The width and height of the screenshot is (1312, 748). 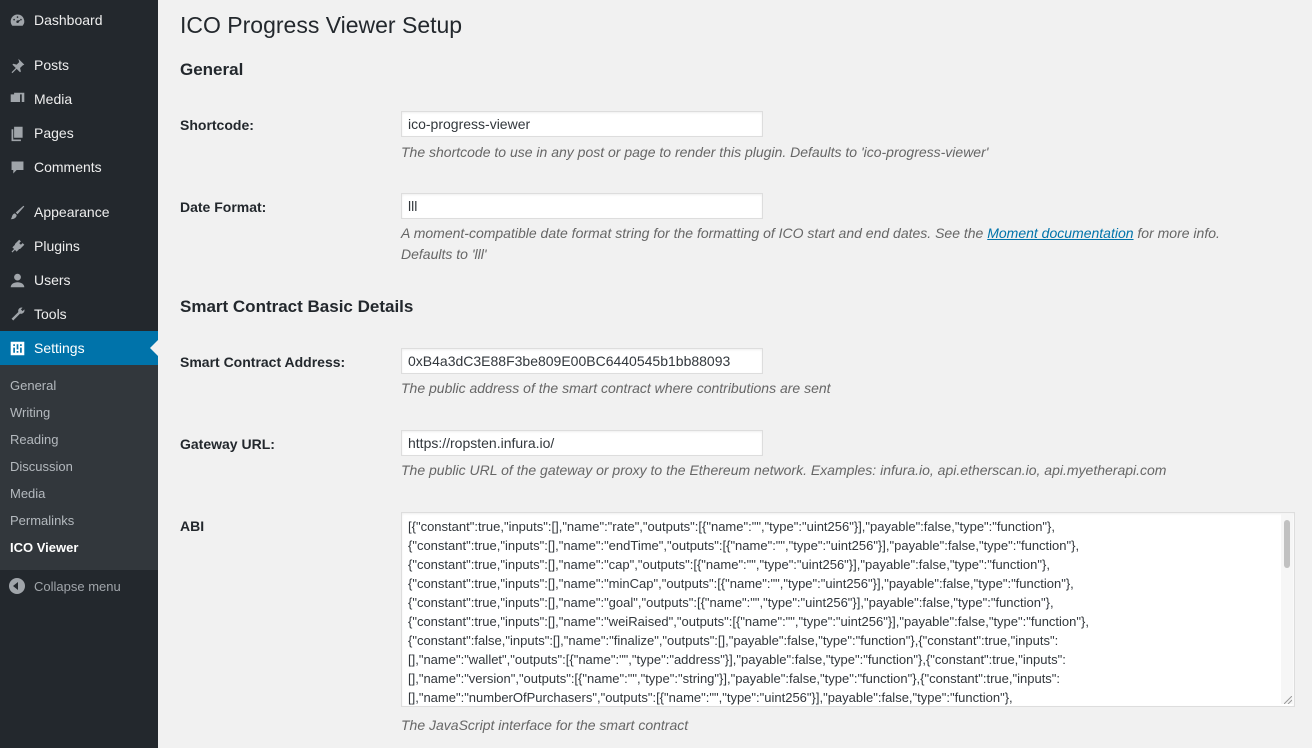 I want to click on date-format-description-text-end: for more info., so click(x=1176, y=233).